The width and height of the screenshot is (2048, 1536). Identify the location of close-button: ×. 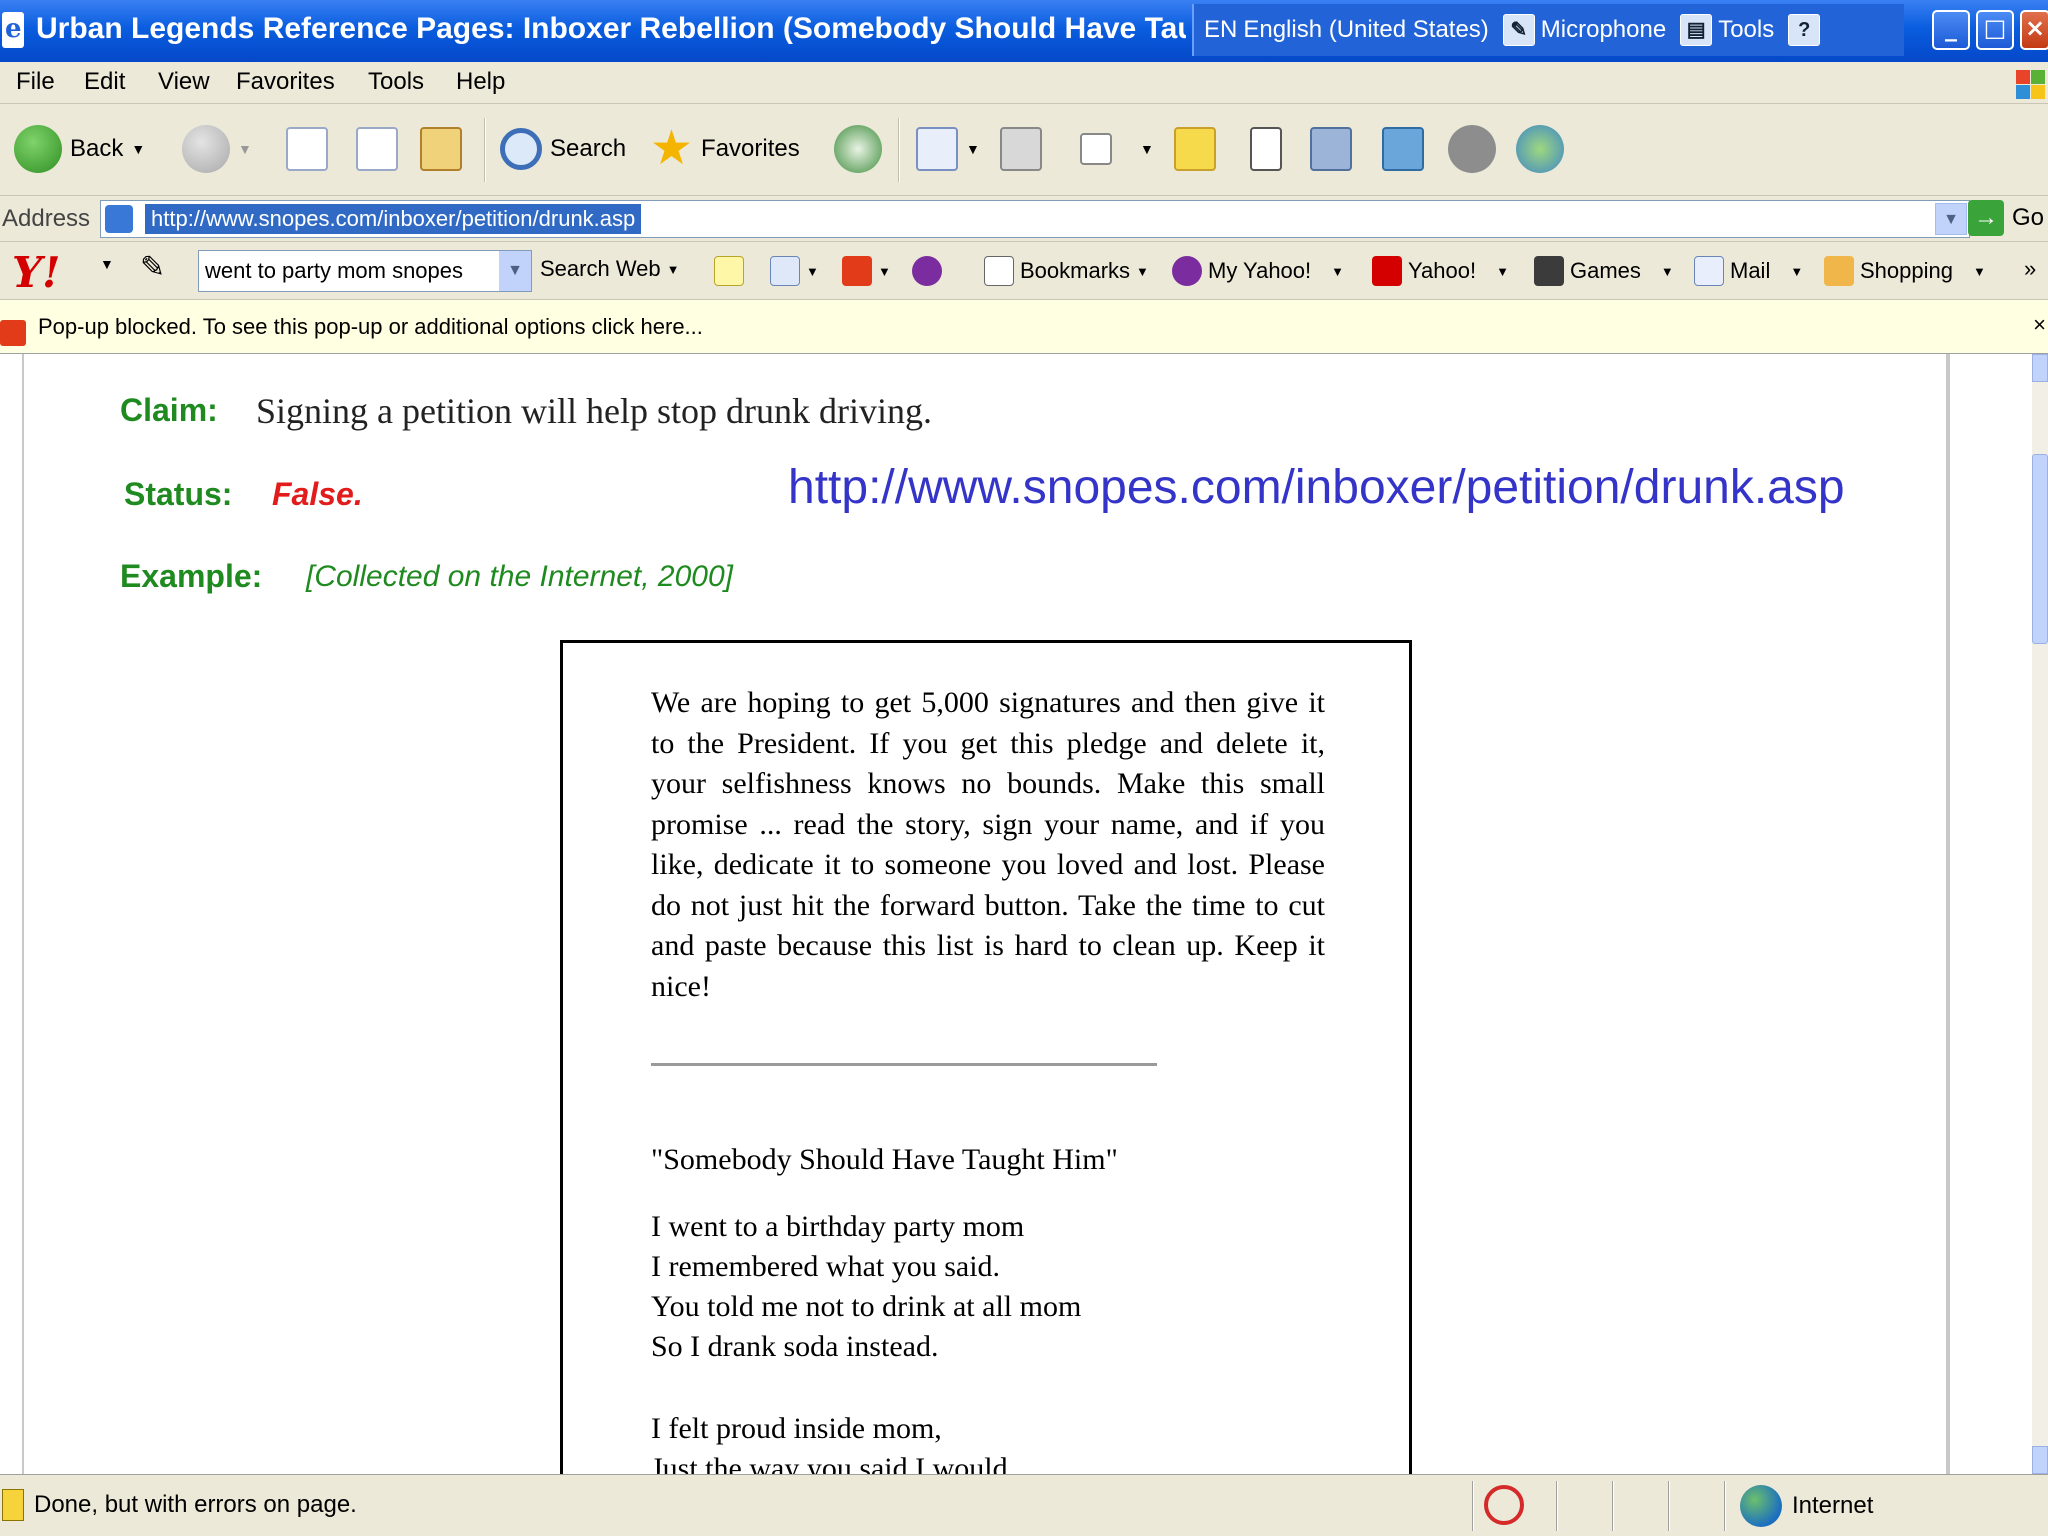
(2034, 30).